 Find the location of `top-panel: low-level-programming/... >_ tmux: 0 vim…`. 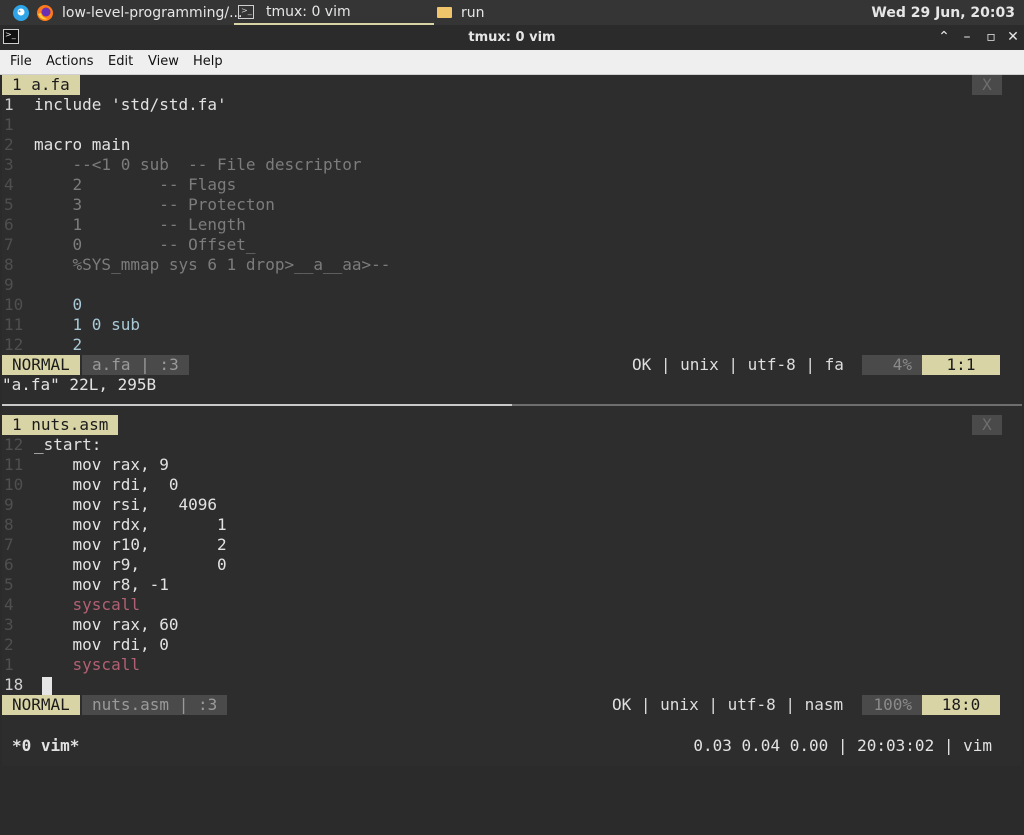

top-panel: low-level-programming/... >_ tmux: 0 vim… is located at coordinates (512, 12).